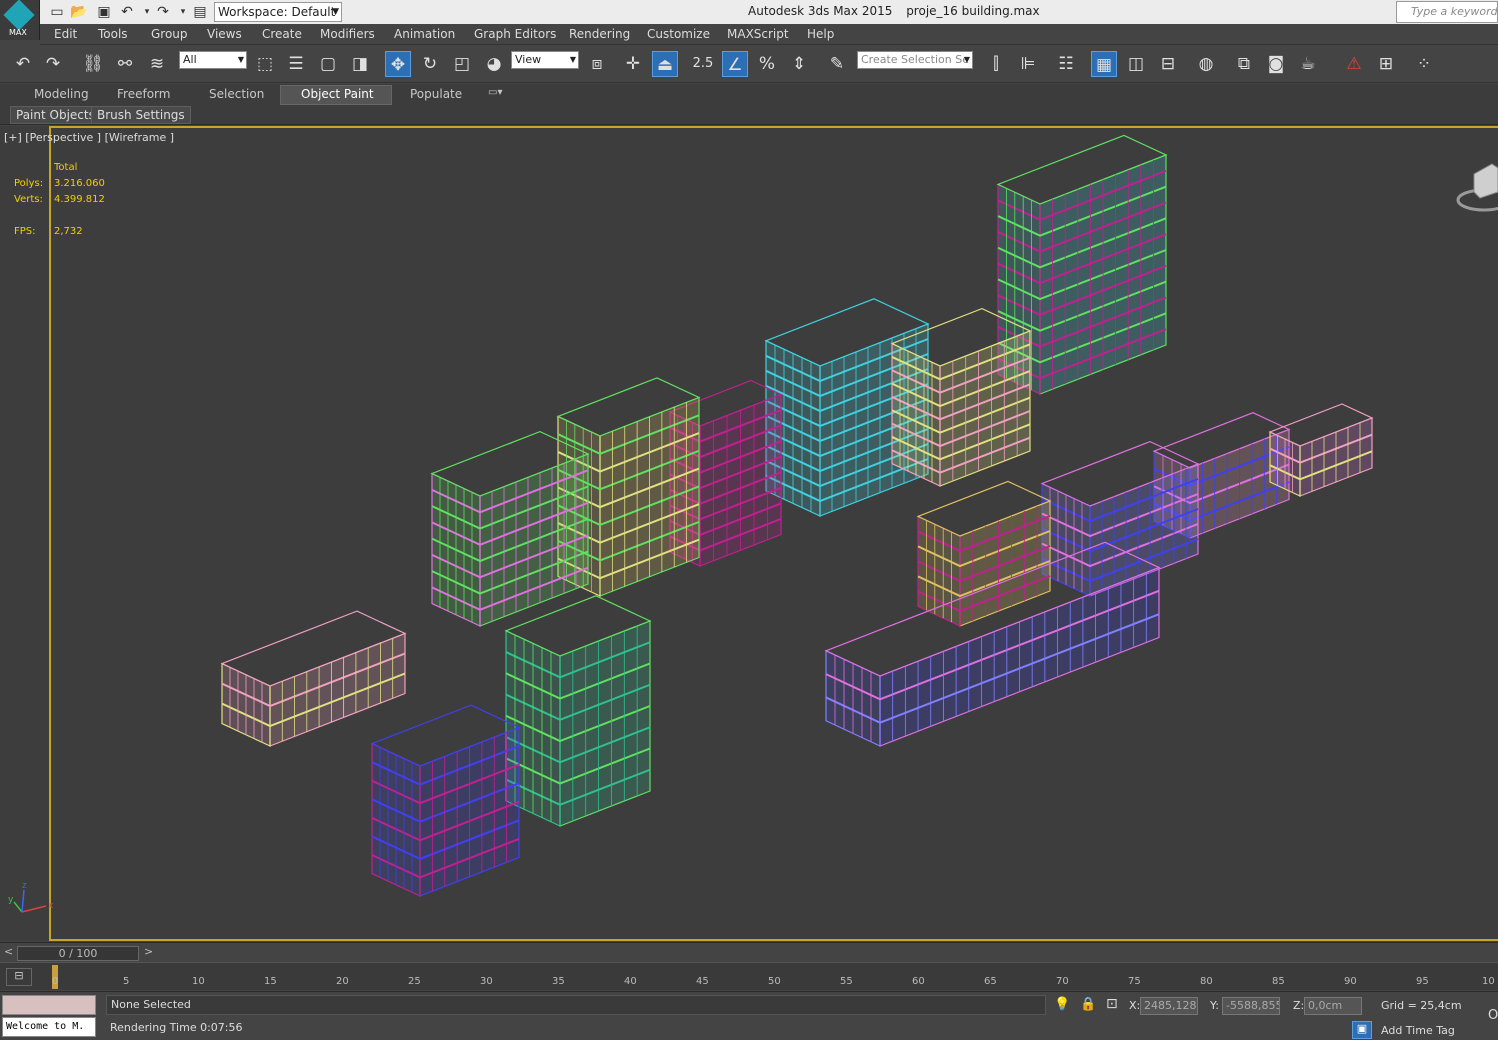 Image resolution: width=1498 pixels, height=1040 pixels. Describe the element at coordinates (57, 12) in the screenshot. I see `new-file-icon: ▭` at that location.